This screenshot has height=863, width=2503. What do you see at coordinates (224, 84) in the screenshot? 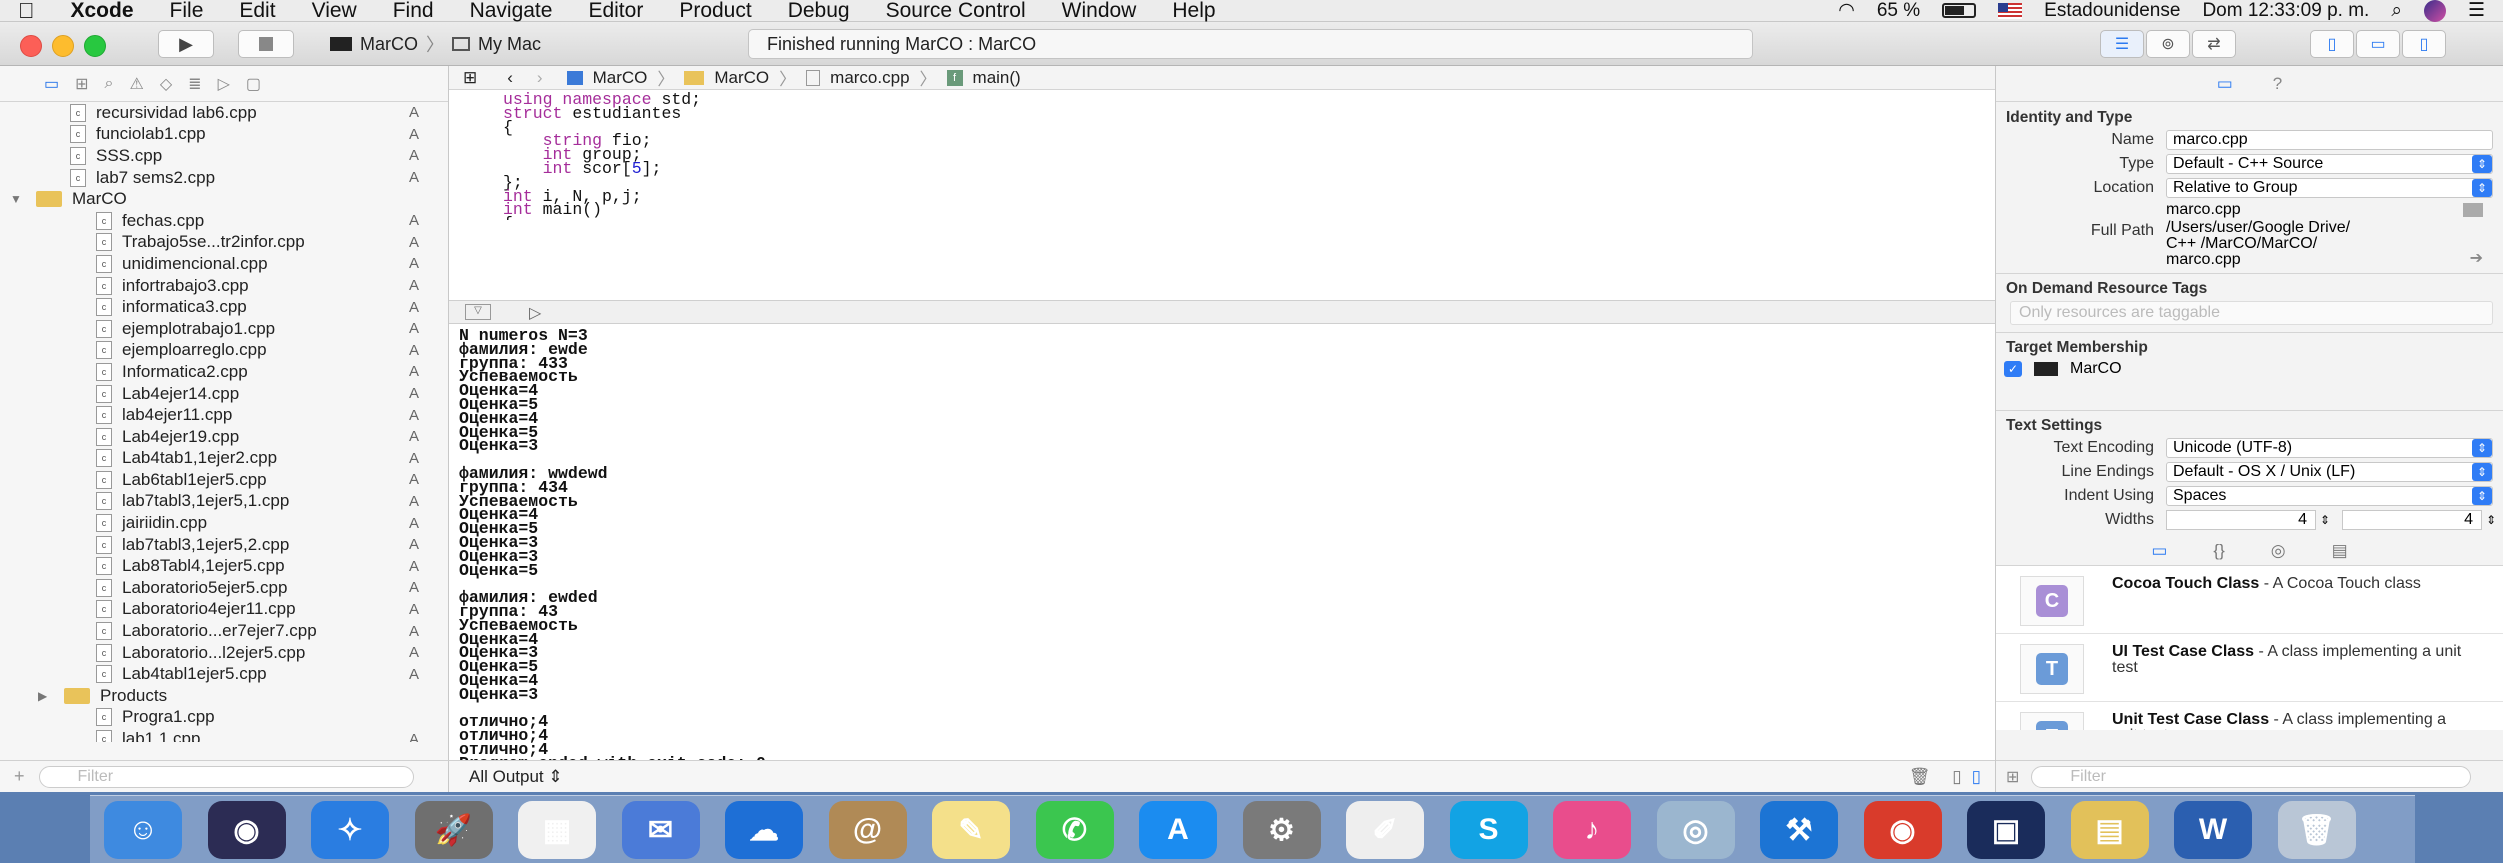
I see `breakpoint-navigator-icon: ▷` at bounding box center [224, 84].